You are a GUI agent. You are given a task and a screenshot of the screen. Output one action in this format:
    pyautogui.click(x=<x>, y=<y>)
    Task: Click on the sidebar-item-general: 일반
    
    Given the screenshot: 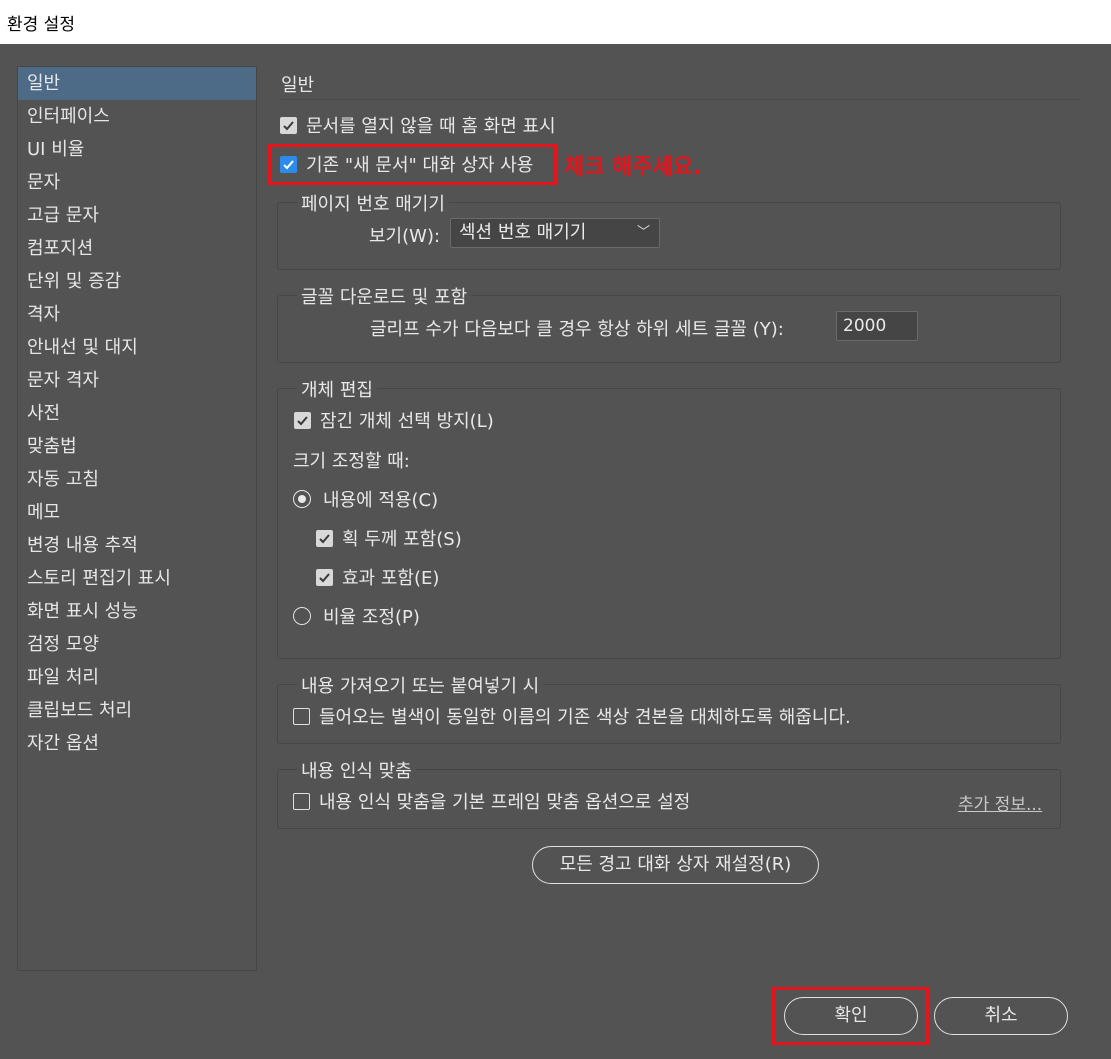 What is the action you would take?
    pyautogui.click(x=137, y=83)
    